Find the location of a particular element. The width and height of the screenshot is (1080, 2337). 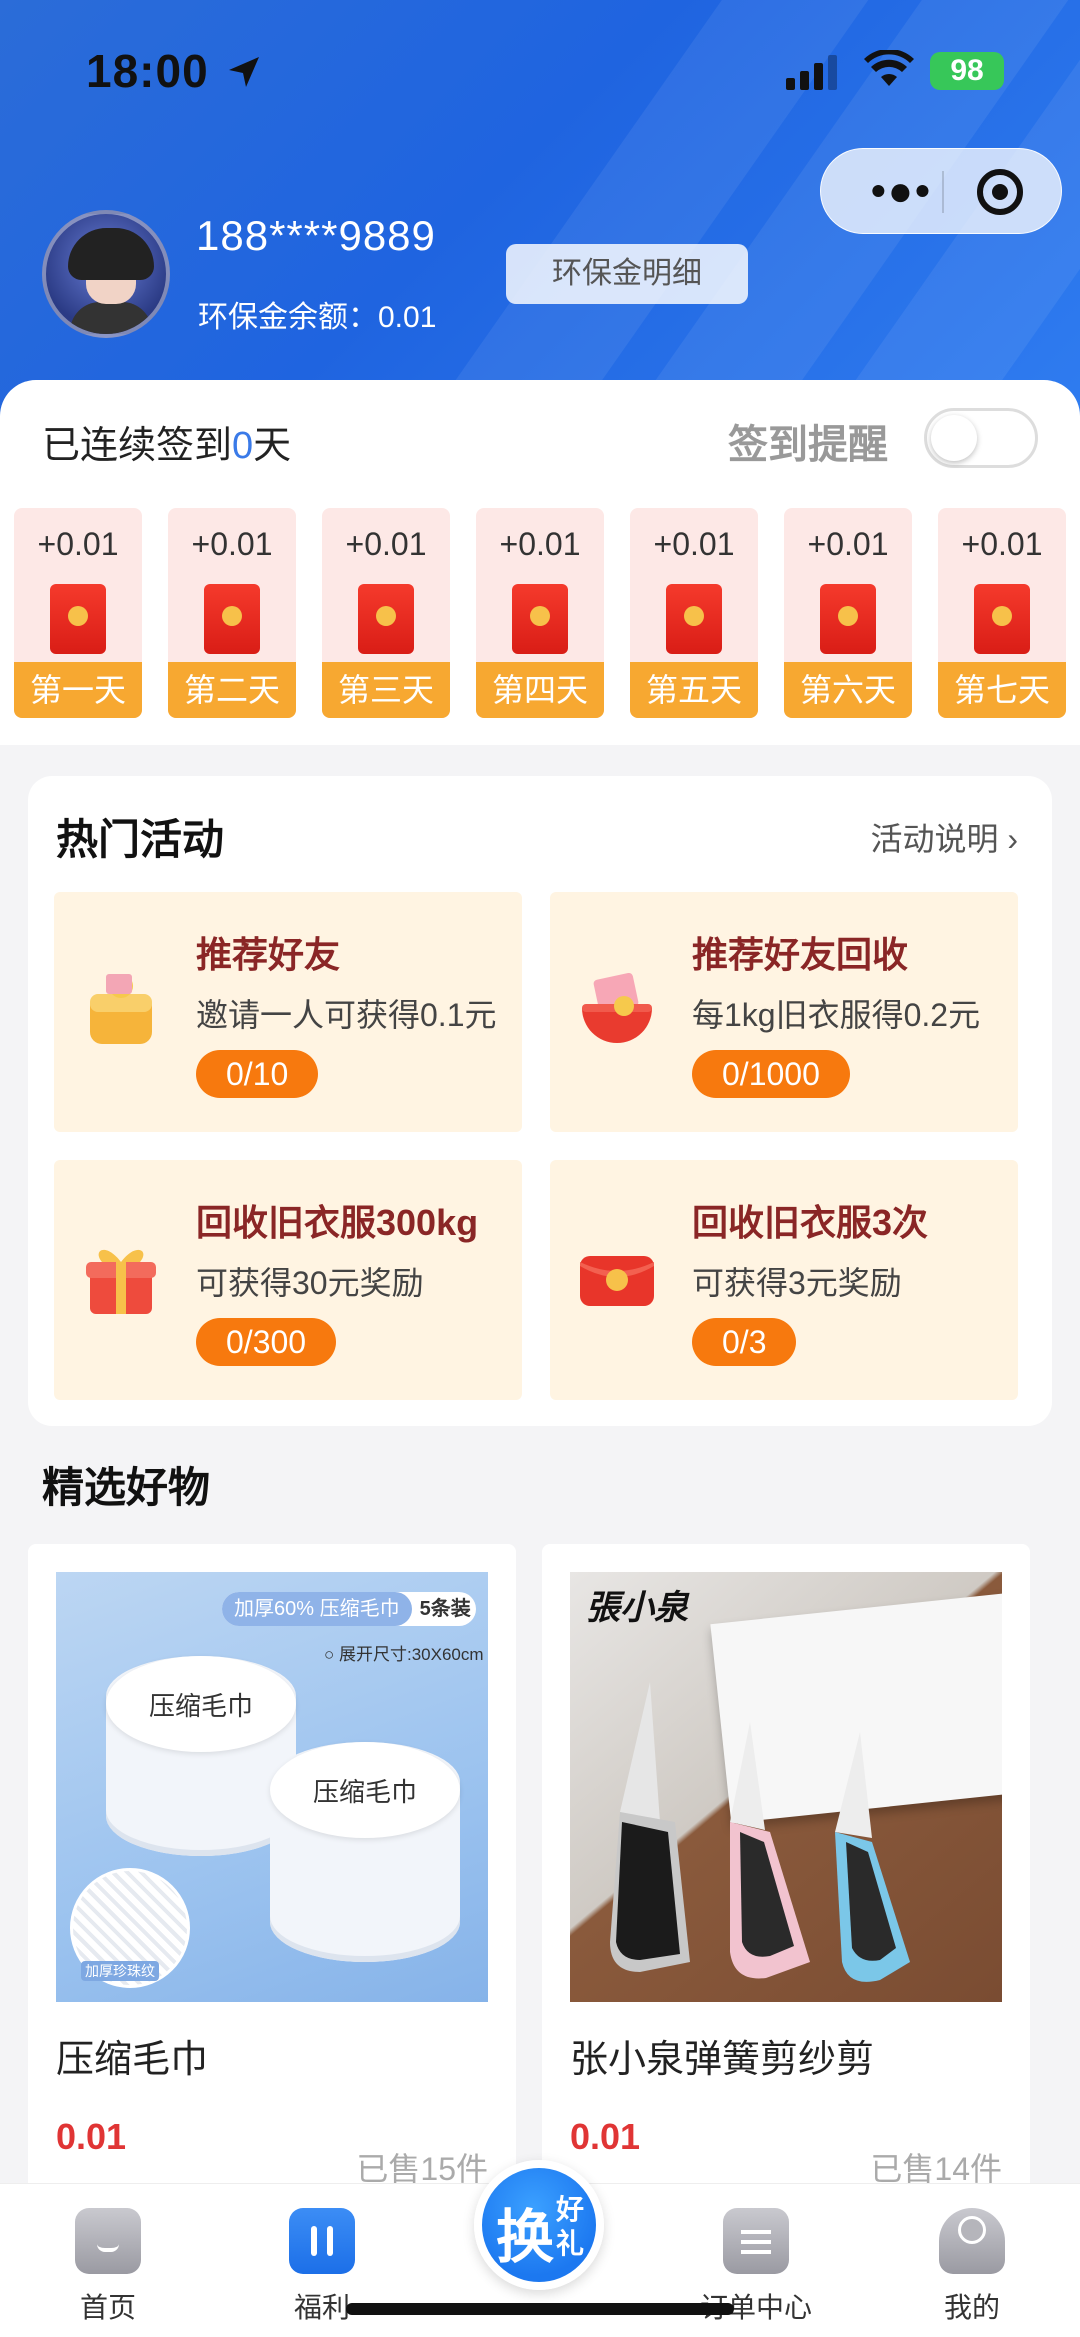

money-bowl-icon is located at coordinates (617, 1007).